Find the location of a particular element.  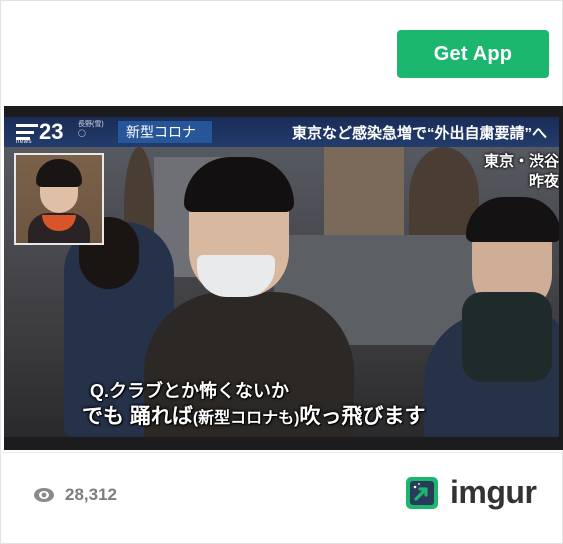

news-headline: 東京など感染急増で“外出自粛要請”へ is located at coordinates (420, 133).